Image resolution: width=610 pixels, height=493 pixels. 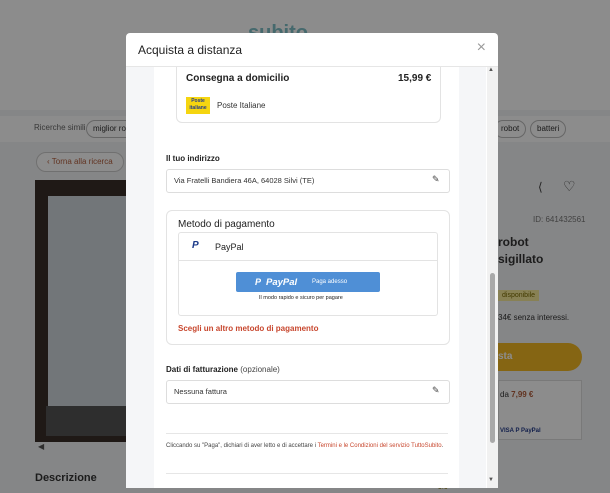 I want to click on invoice-optional: (opzionale), so click(x=260, y=369).